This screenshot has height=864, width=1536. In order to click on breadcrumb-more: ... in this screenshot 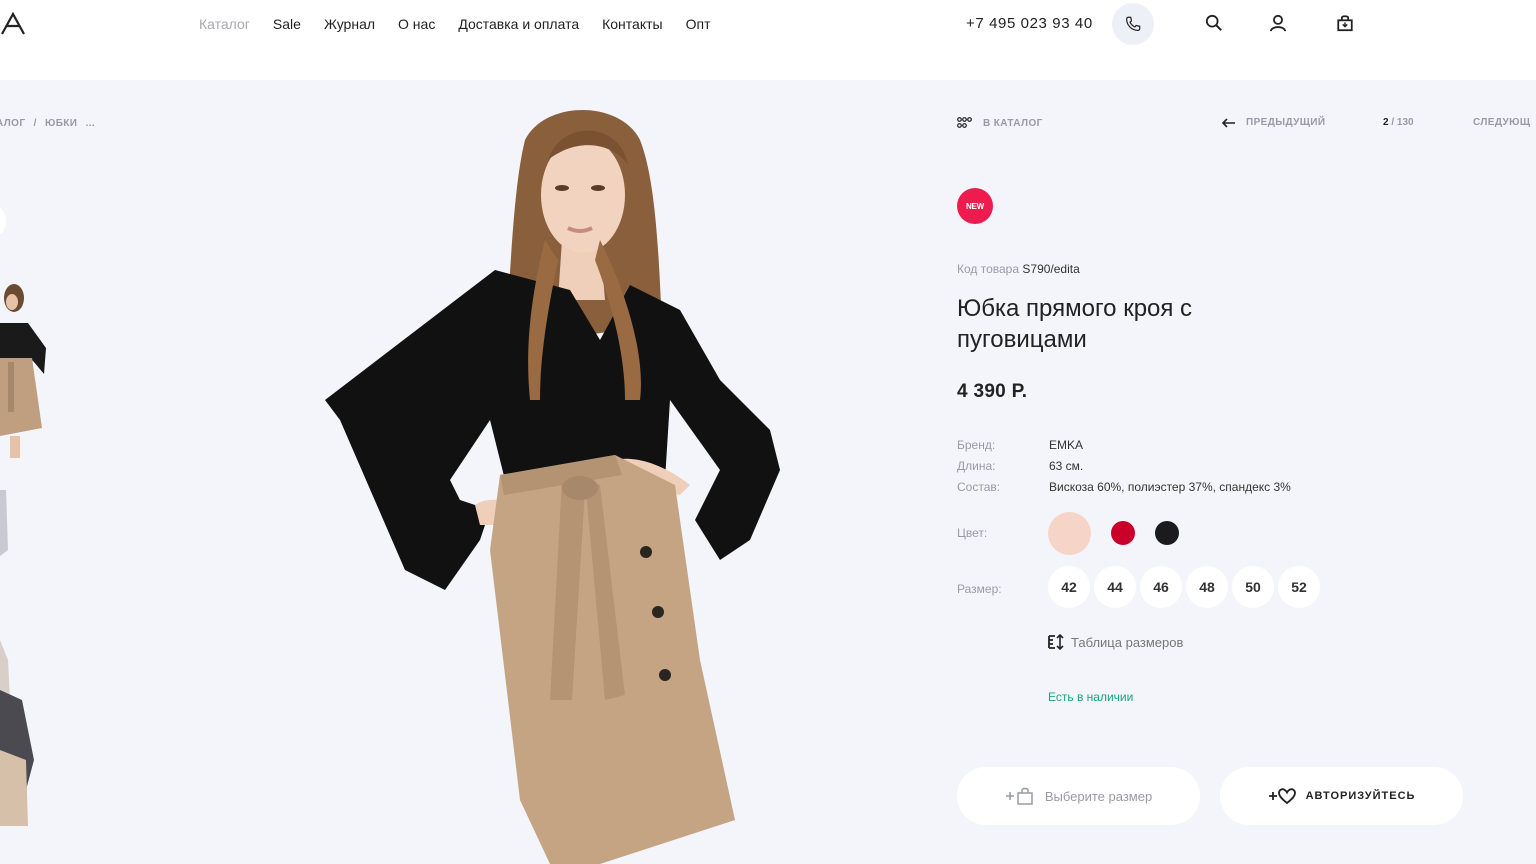, I will do `click(91, 123)`.